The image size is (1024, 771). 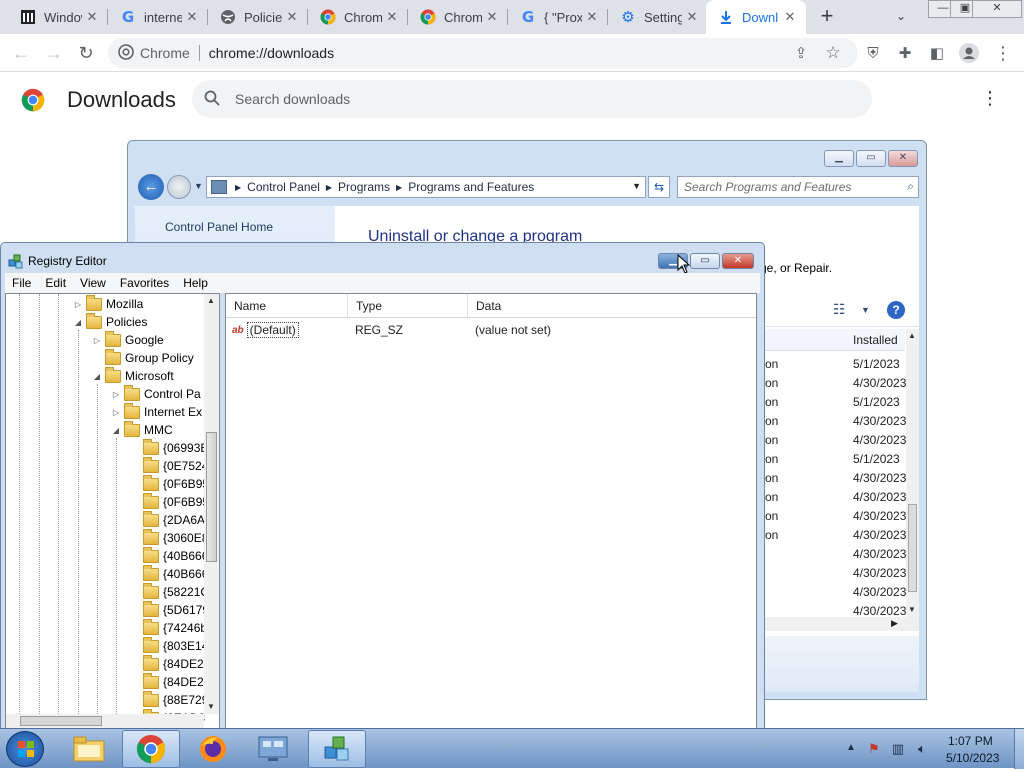 I want to click on chrome-menu-icon: ⋮, so click(x=1003, y=53).